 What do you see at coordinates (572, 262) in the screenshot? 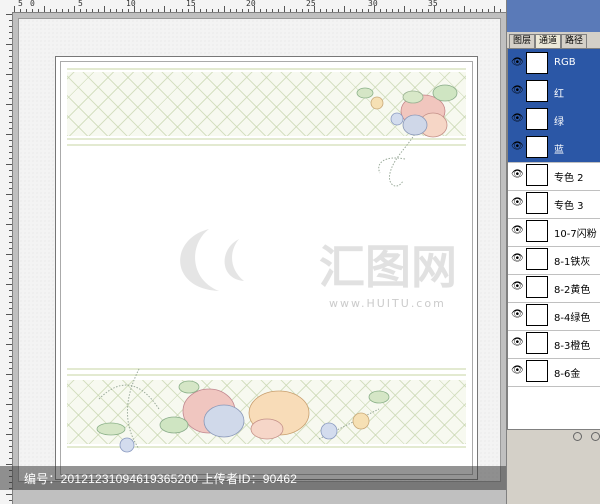
I see `channel-label: 8-1铁灰` at bounding box center [572, 262].